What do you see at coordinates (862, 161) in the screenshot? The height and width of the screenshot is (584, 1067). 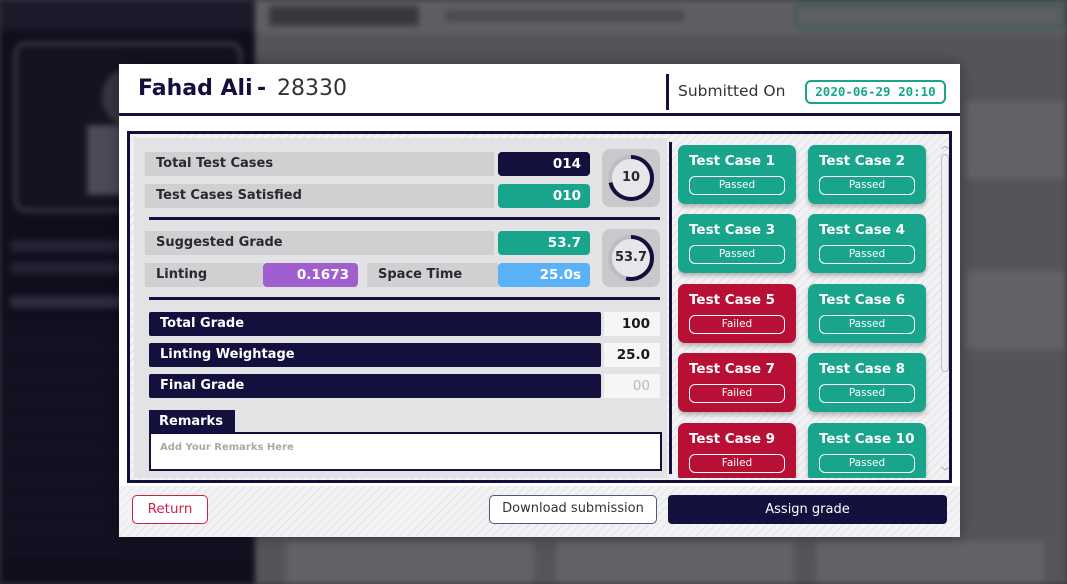 I see `test-case-title: Test Case 2` at bounding box center [862, 161].